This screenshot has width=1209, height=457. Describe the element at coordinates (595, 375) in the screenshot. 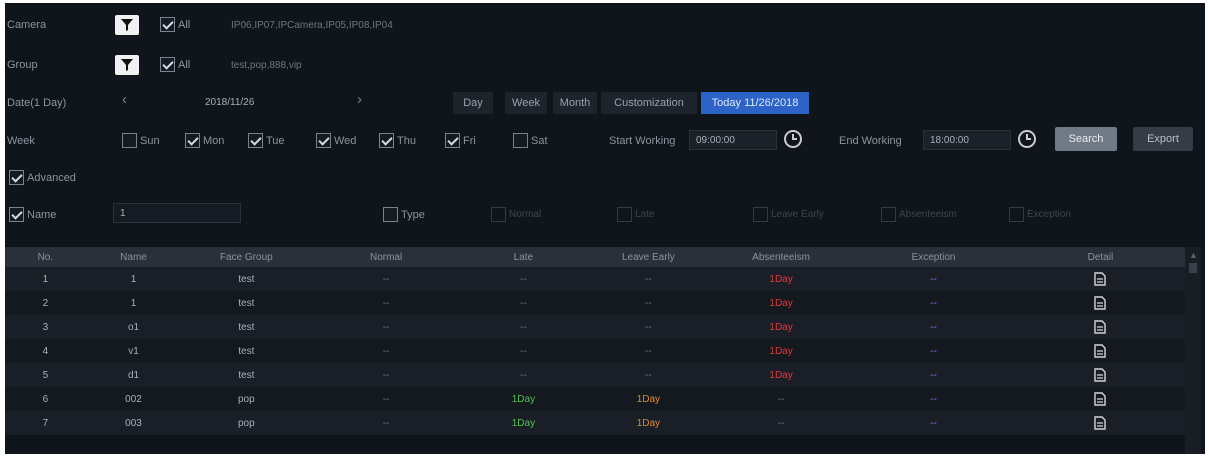

I see `table-row: 5 d1 test -- -- -- 1Day --` at that location.